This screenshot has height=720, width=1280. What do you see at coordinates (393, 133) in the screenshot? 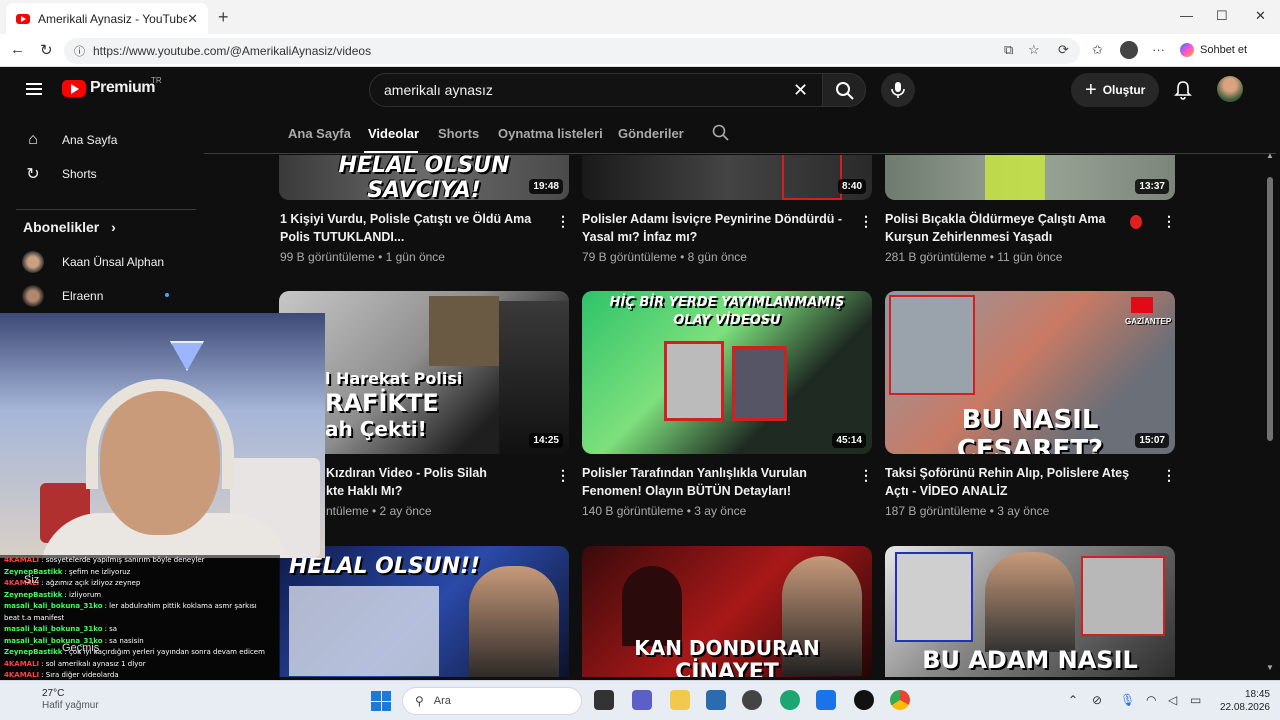
I see `tab-videos: Videolar` at bounding box center [393, 133].